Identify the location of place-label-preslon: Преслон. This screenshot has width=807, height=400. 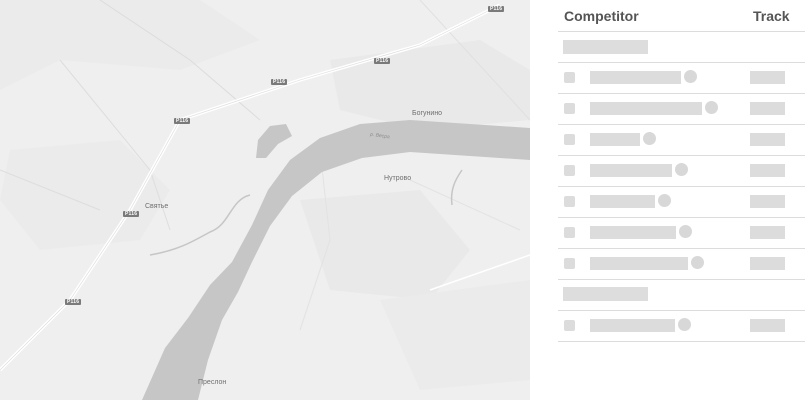
(212, 382).